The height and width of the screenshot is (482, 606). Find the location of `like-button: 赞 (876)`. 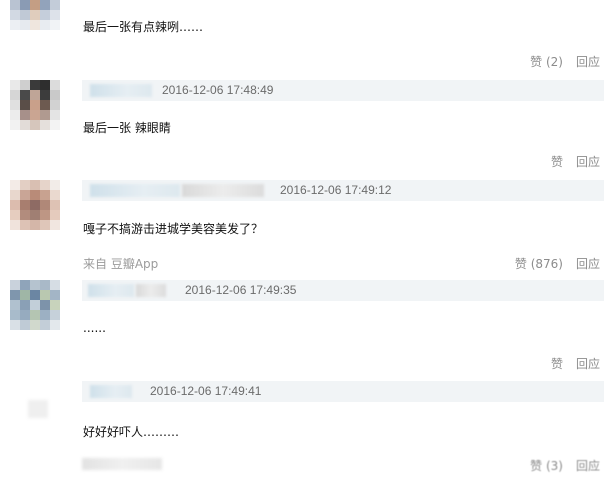

like-button: 赞 (876) is located at coordinates (539, 264).